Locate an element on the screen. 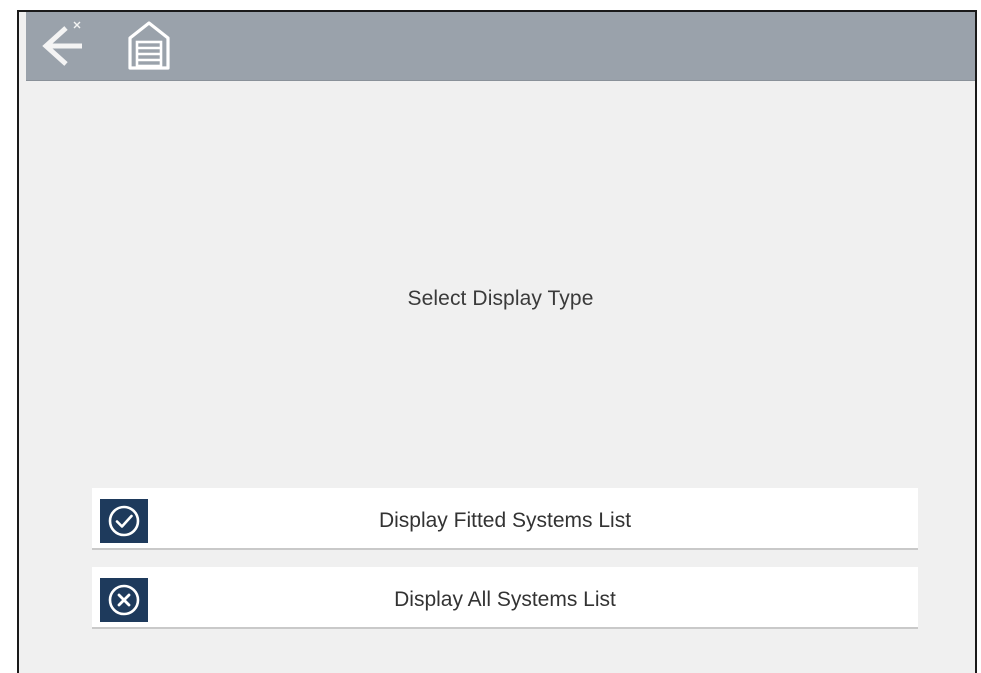 Image resolution: width=981 pixels, height=673 pixels. back-button is located at coordinates (62, 44).